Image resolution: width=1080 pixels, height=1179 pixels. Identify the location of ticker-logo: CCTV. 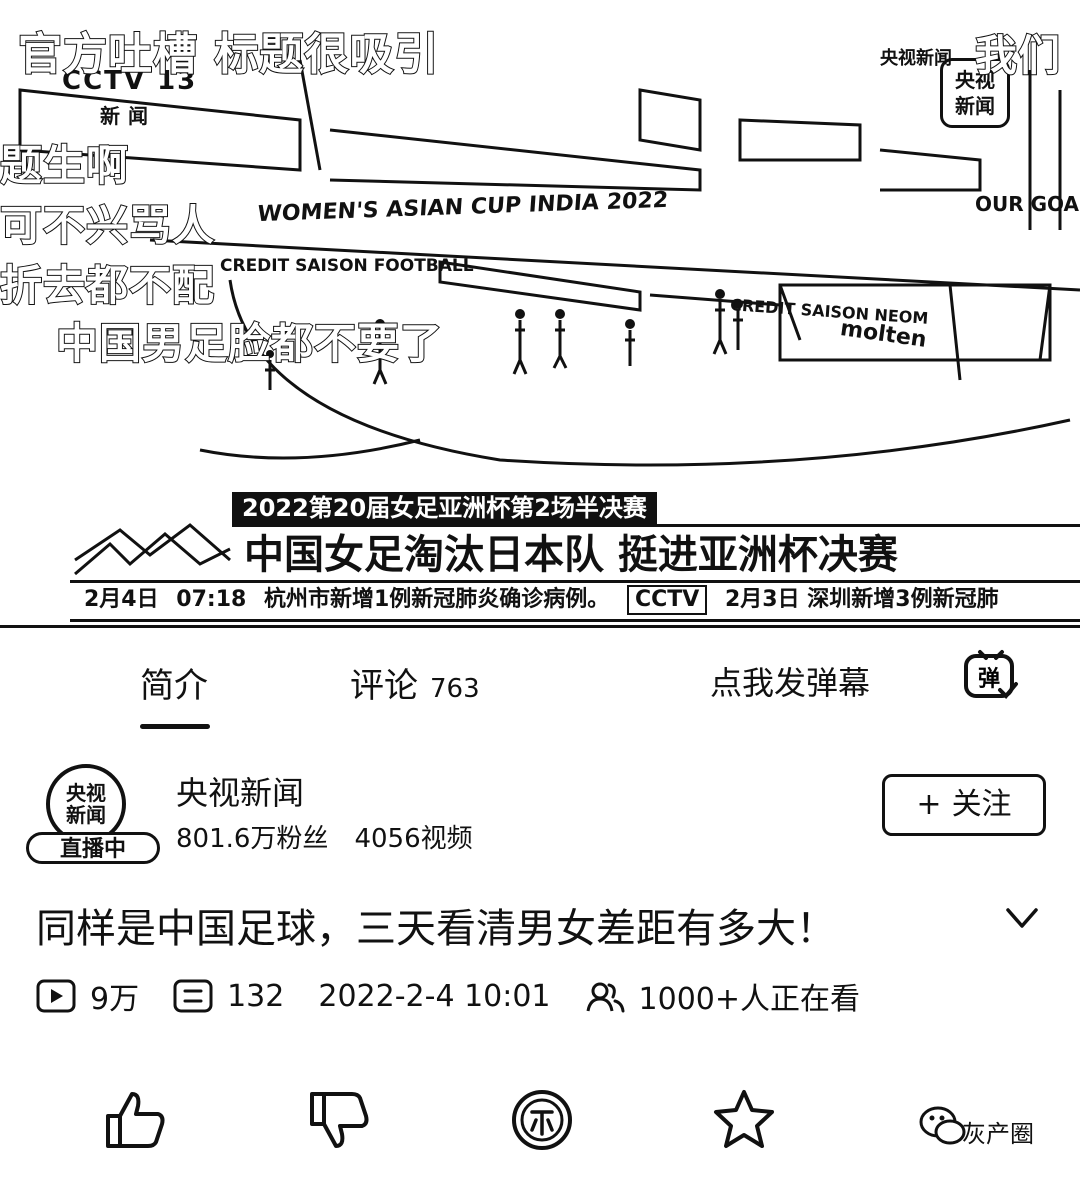
(667, 600).